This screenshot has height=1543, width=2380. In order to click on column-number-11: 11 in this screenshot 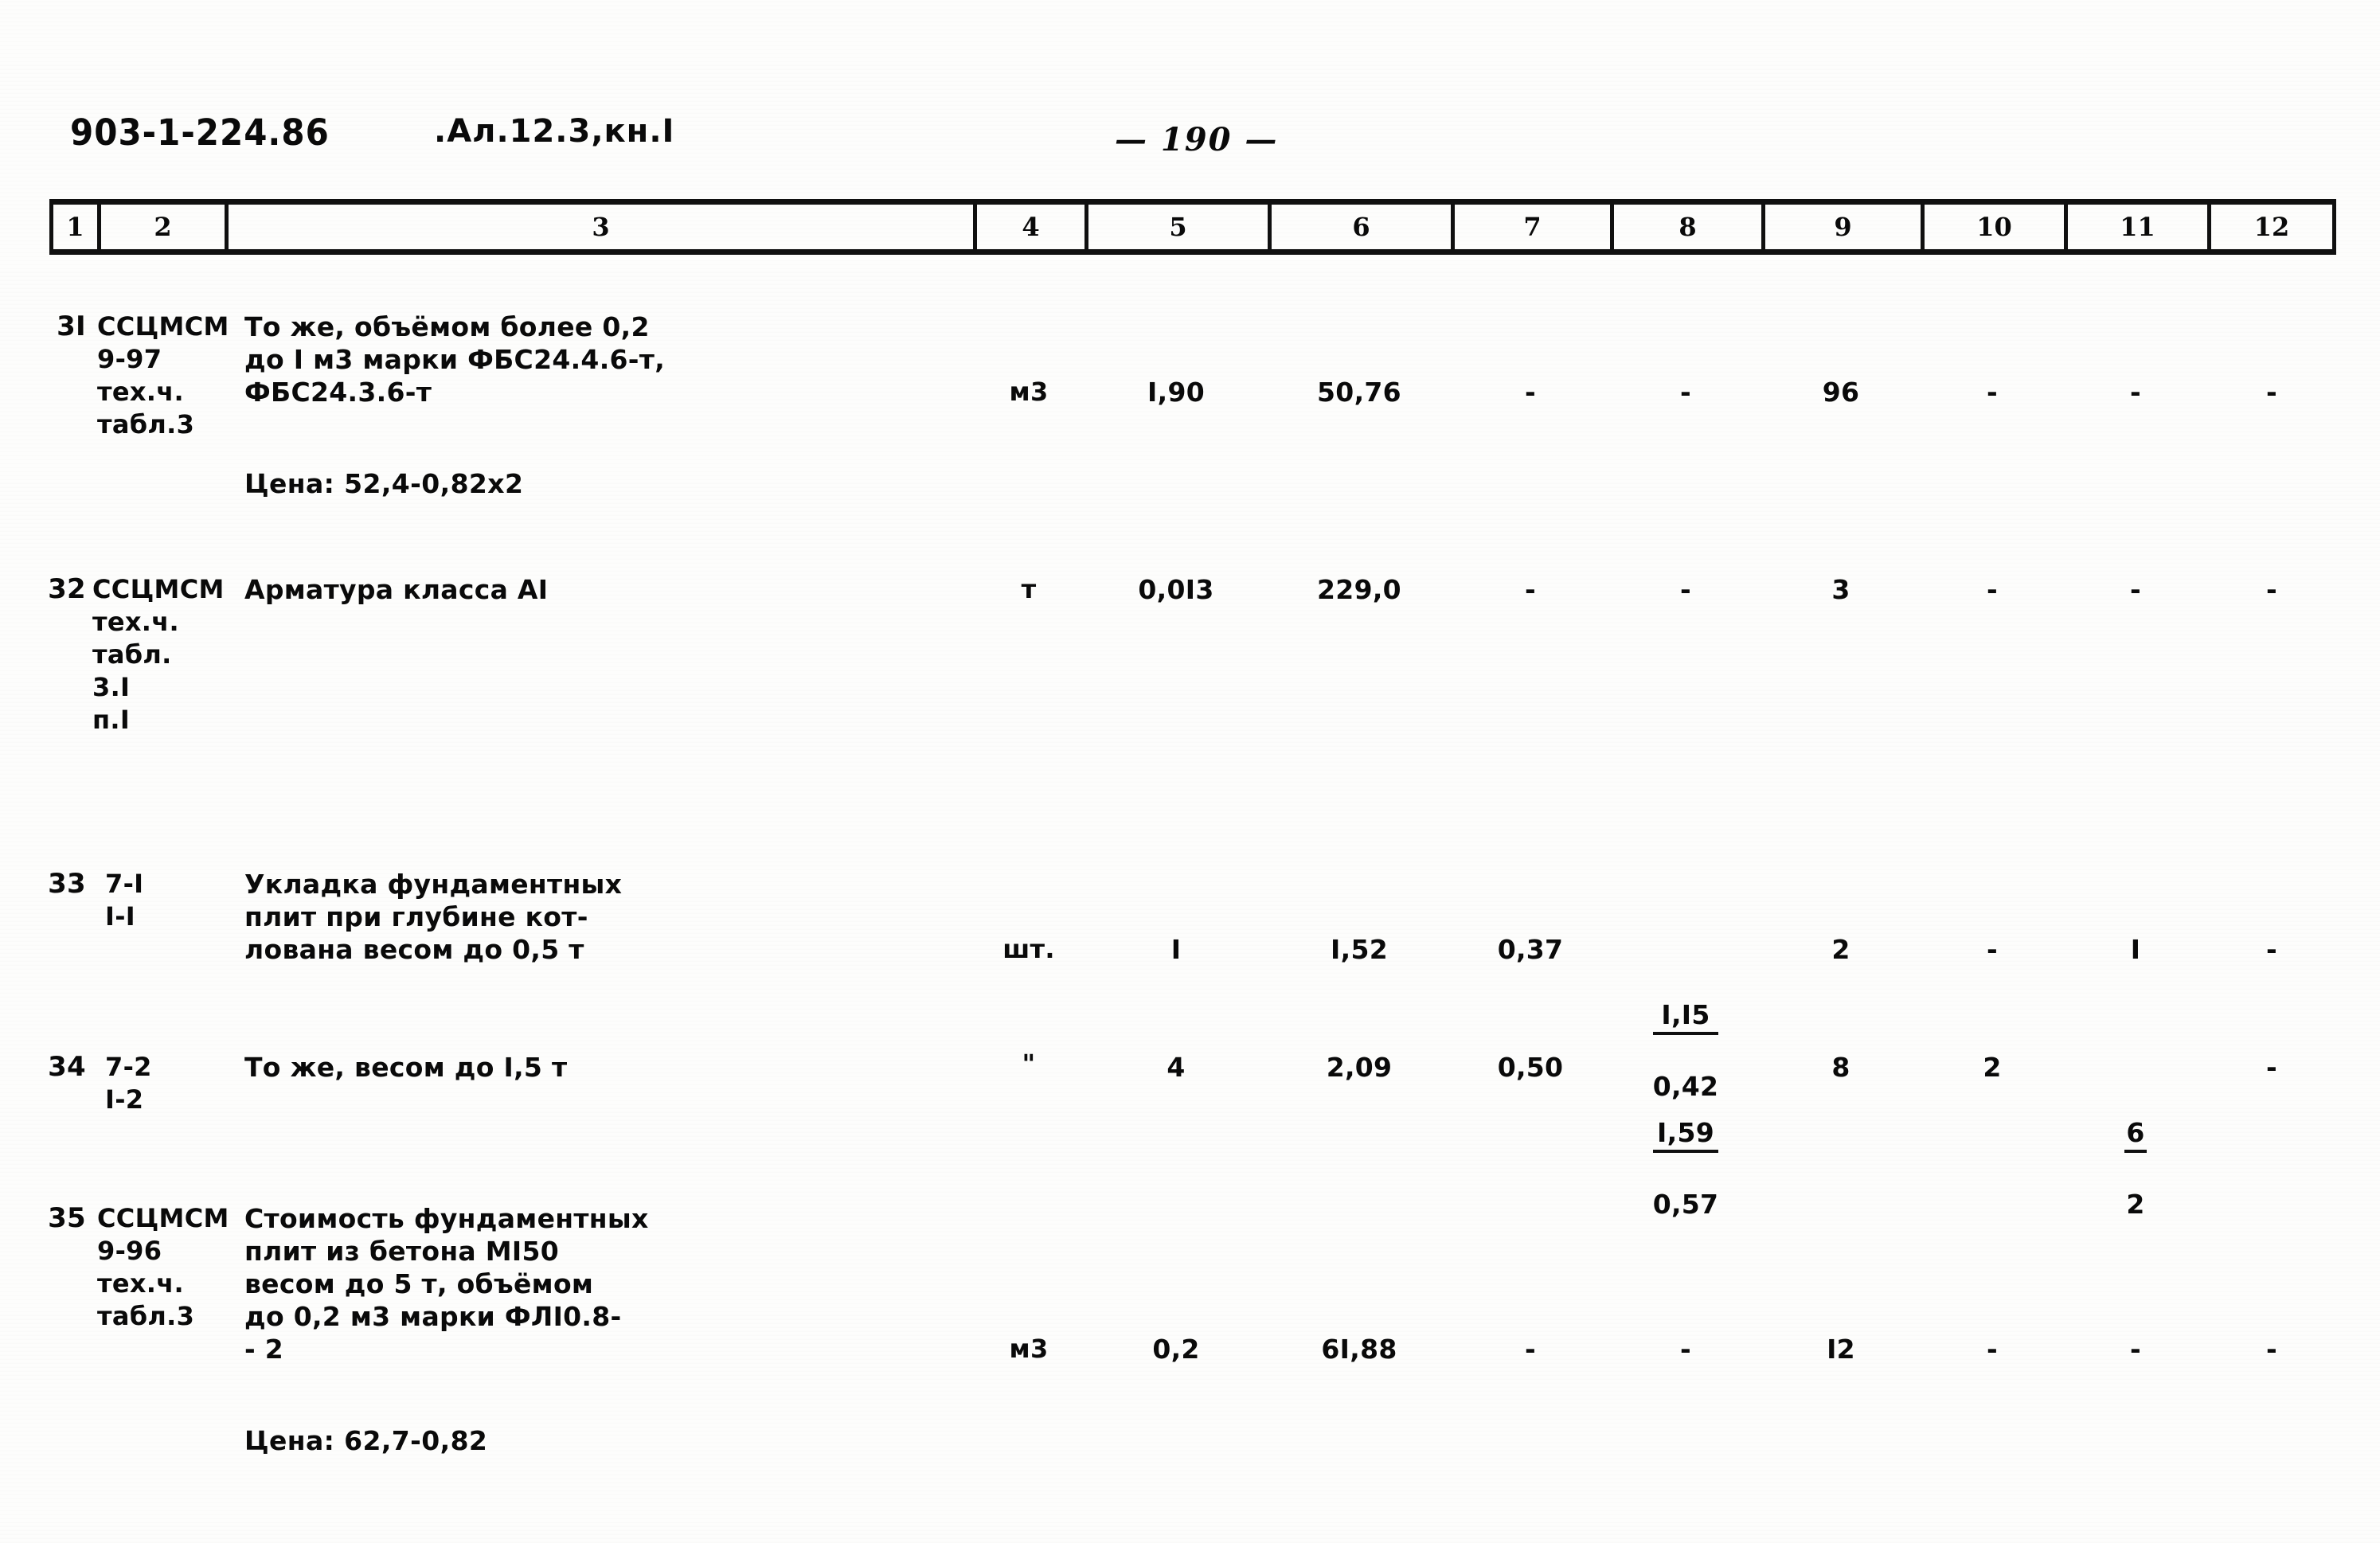, I will do `click(2135, 227)`.